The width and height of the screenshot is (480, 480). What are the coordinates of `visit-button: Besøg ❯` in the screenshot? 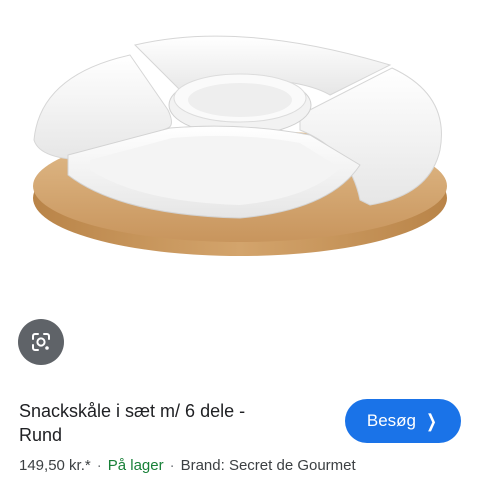 It's located at (403, 421).